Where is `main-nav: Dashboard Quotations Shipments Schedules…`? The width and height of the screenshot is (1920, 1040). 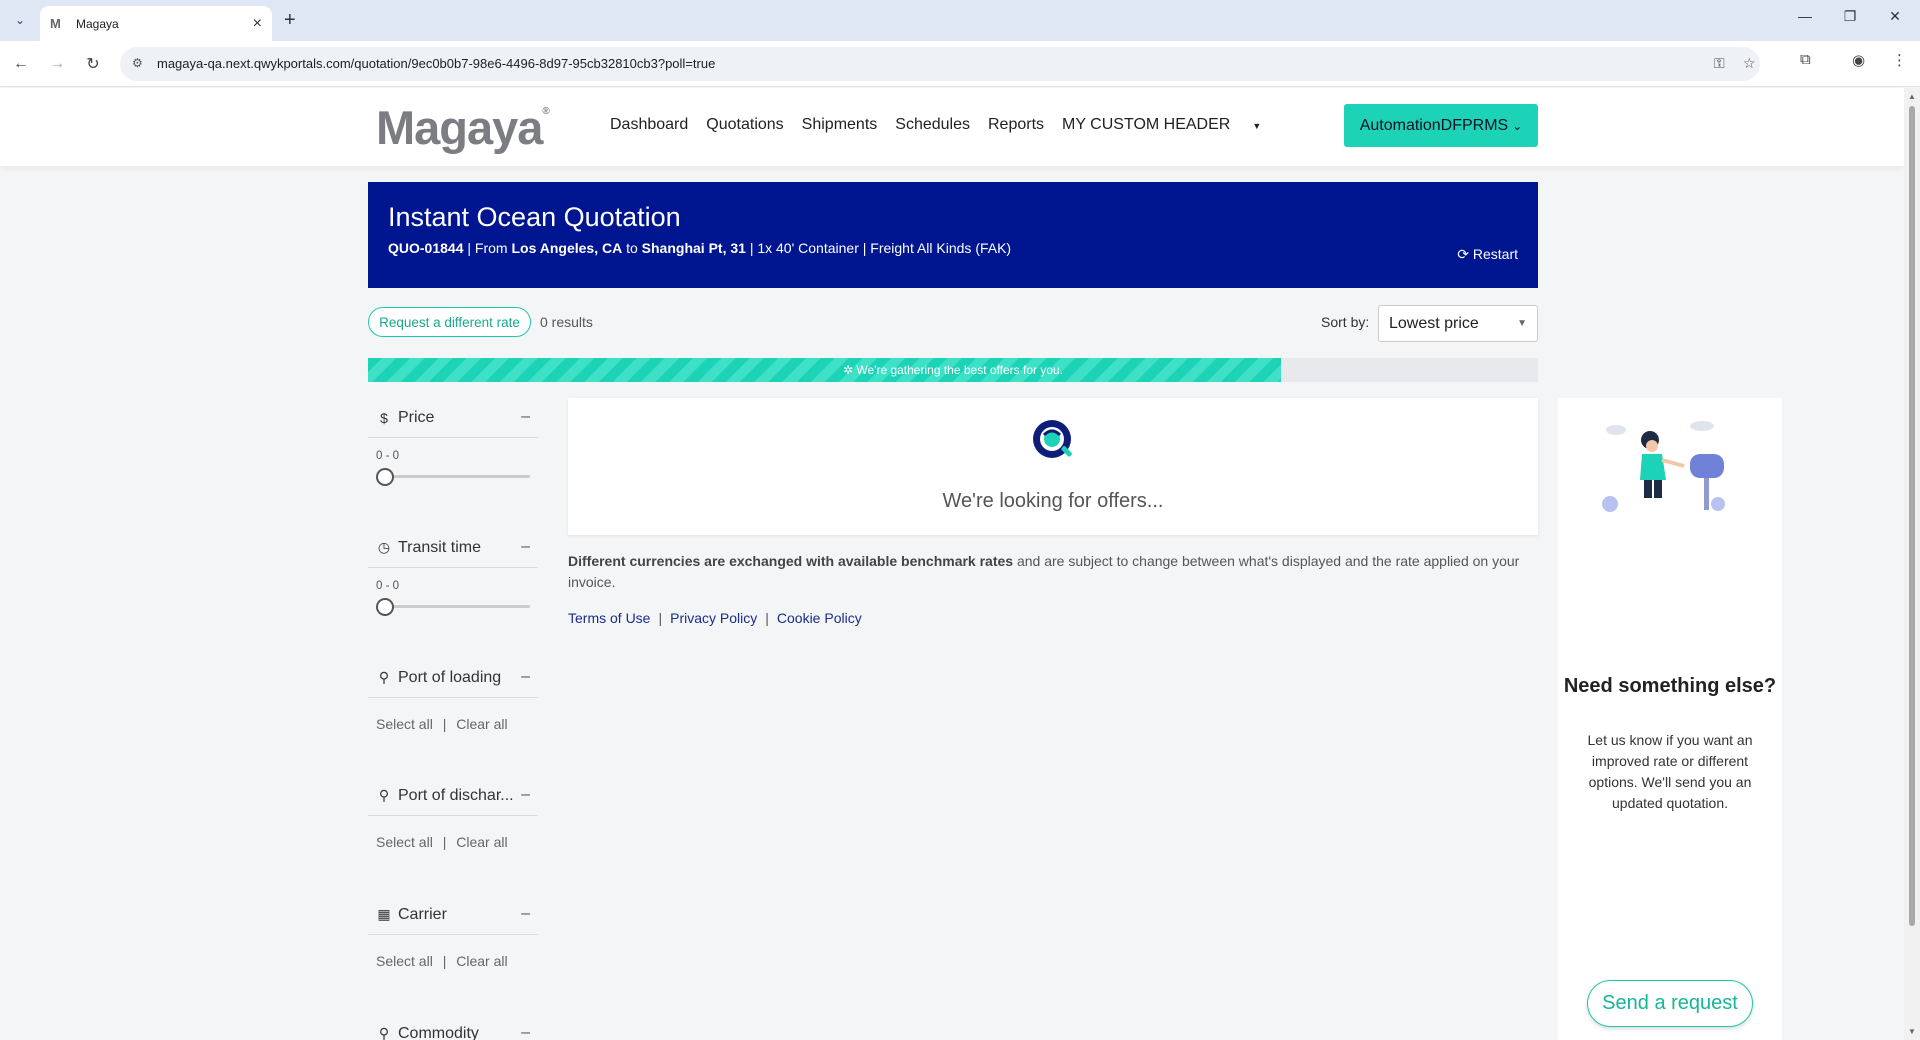 main-nav: Dashboard Quotations Shipments Schedules… is located at coordinates (944, 125).